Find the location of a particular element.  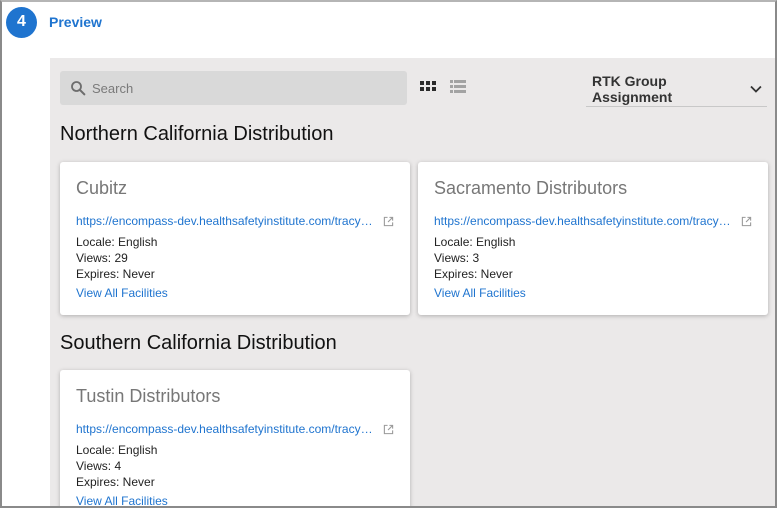

card-title: Tustin Distributors is located at coordinates (148, 396).